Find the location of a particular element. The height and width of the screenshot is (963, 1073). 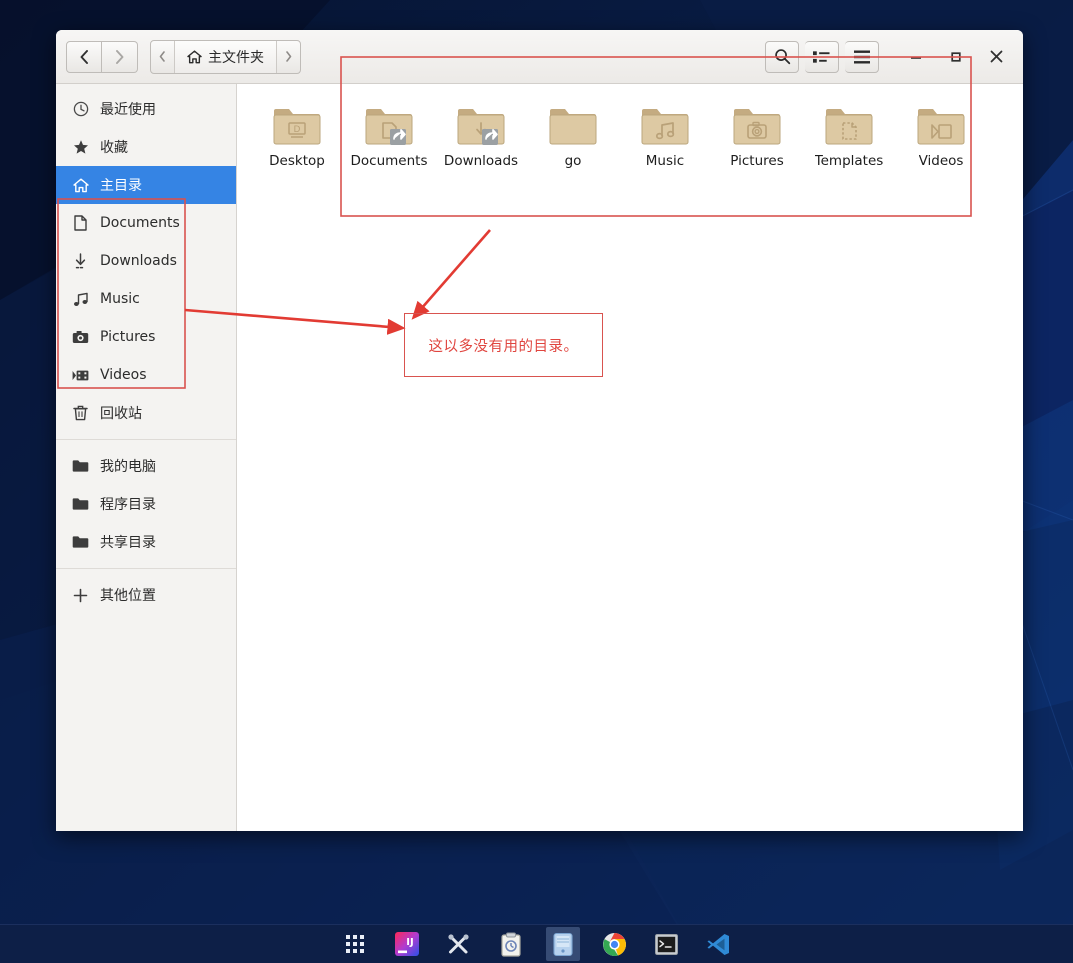

sidebar-item-favorites: 收藏 is located at coordinates (146, 147).